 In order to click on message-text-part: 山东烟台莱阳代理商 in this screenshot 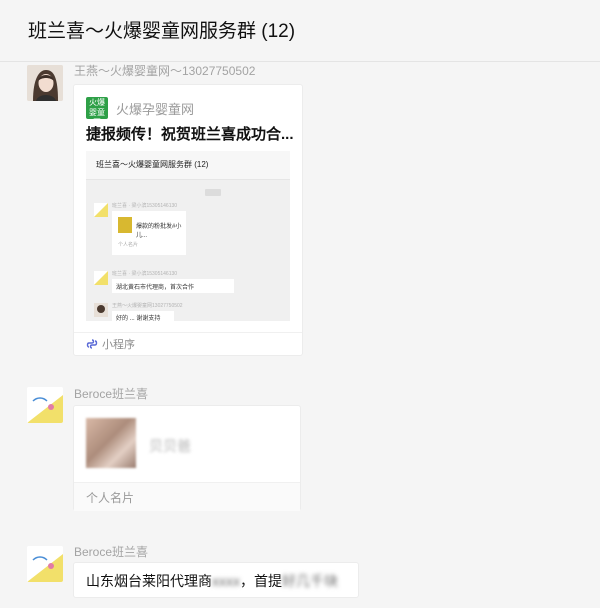, I will do `click(149, 581)`.